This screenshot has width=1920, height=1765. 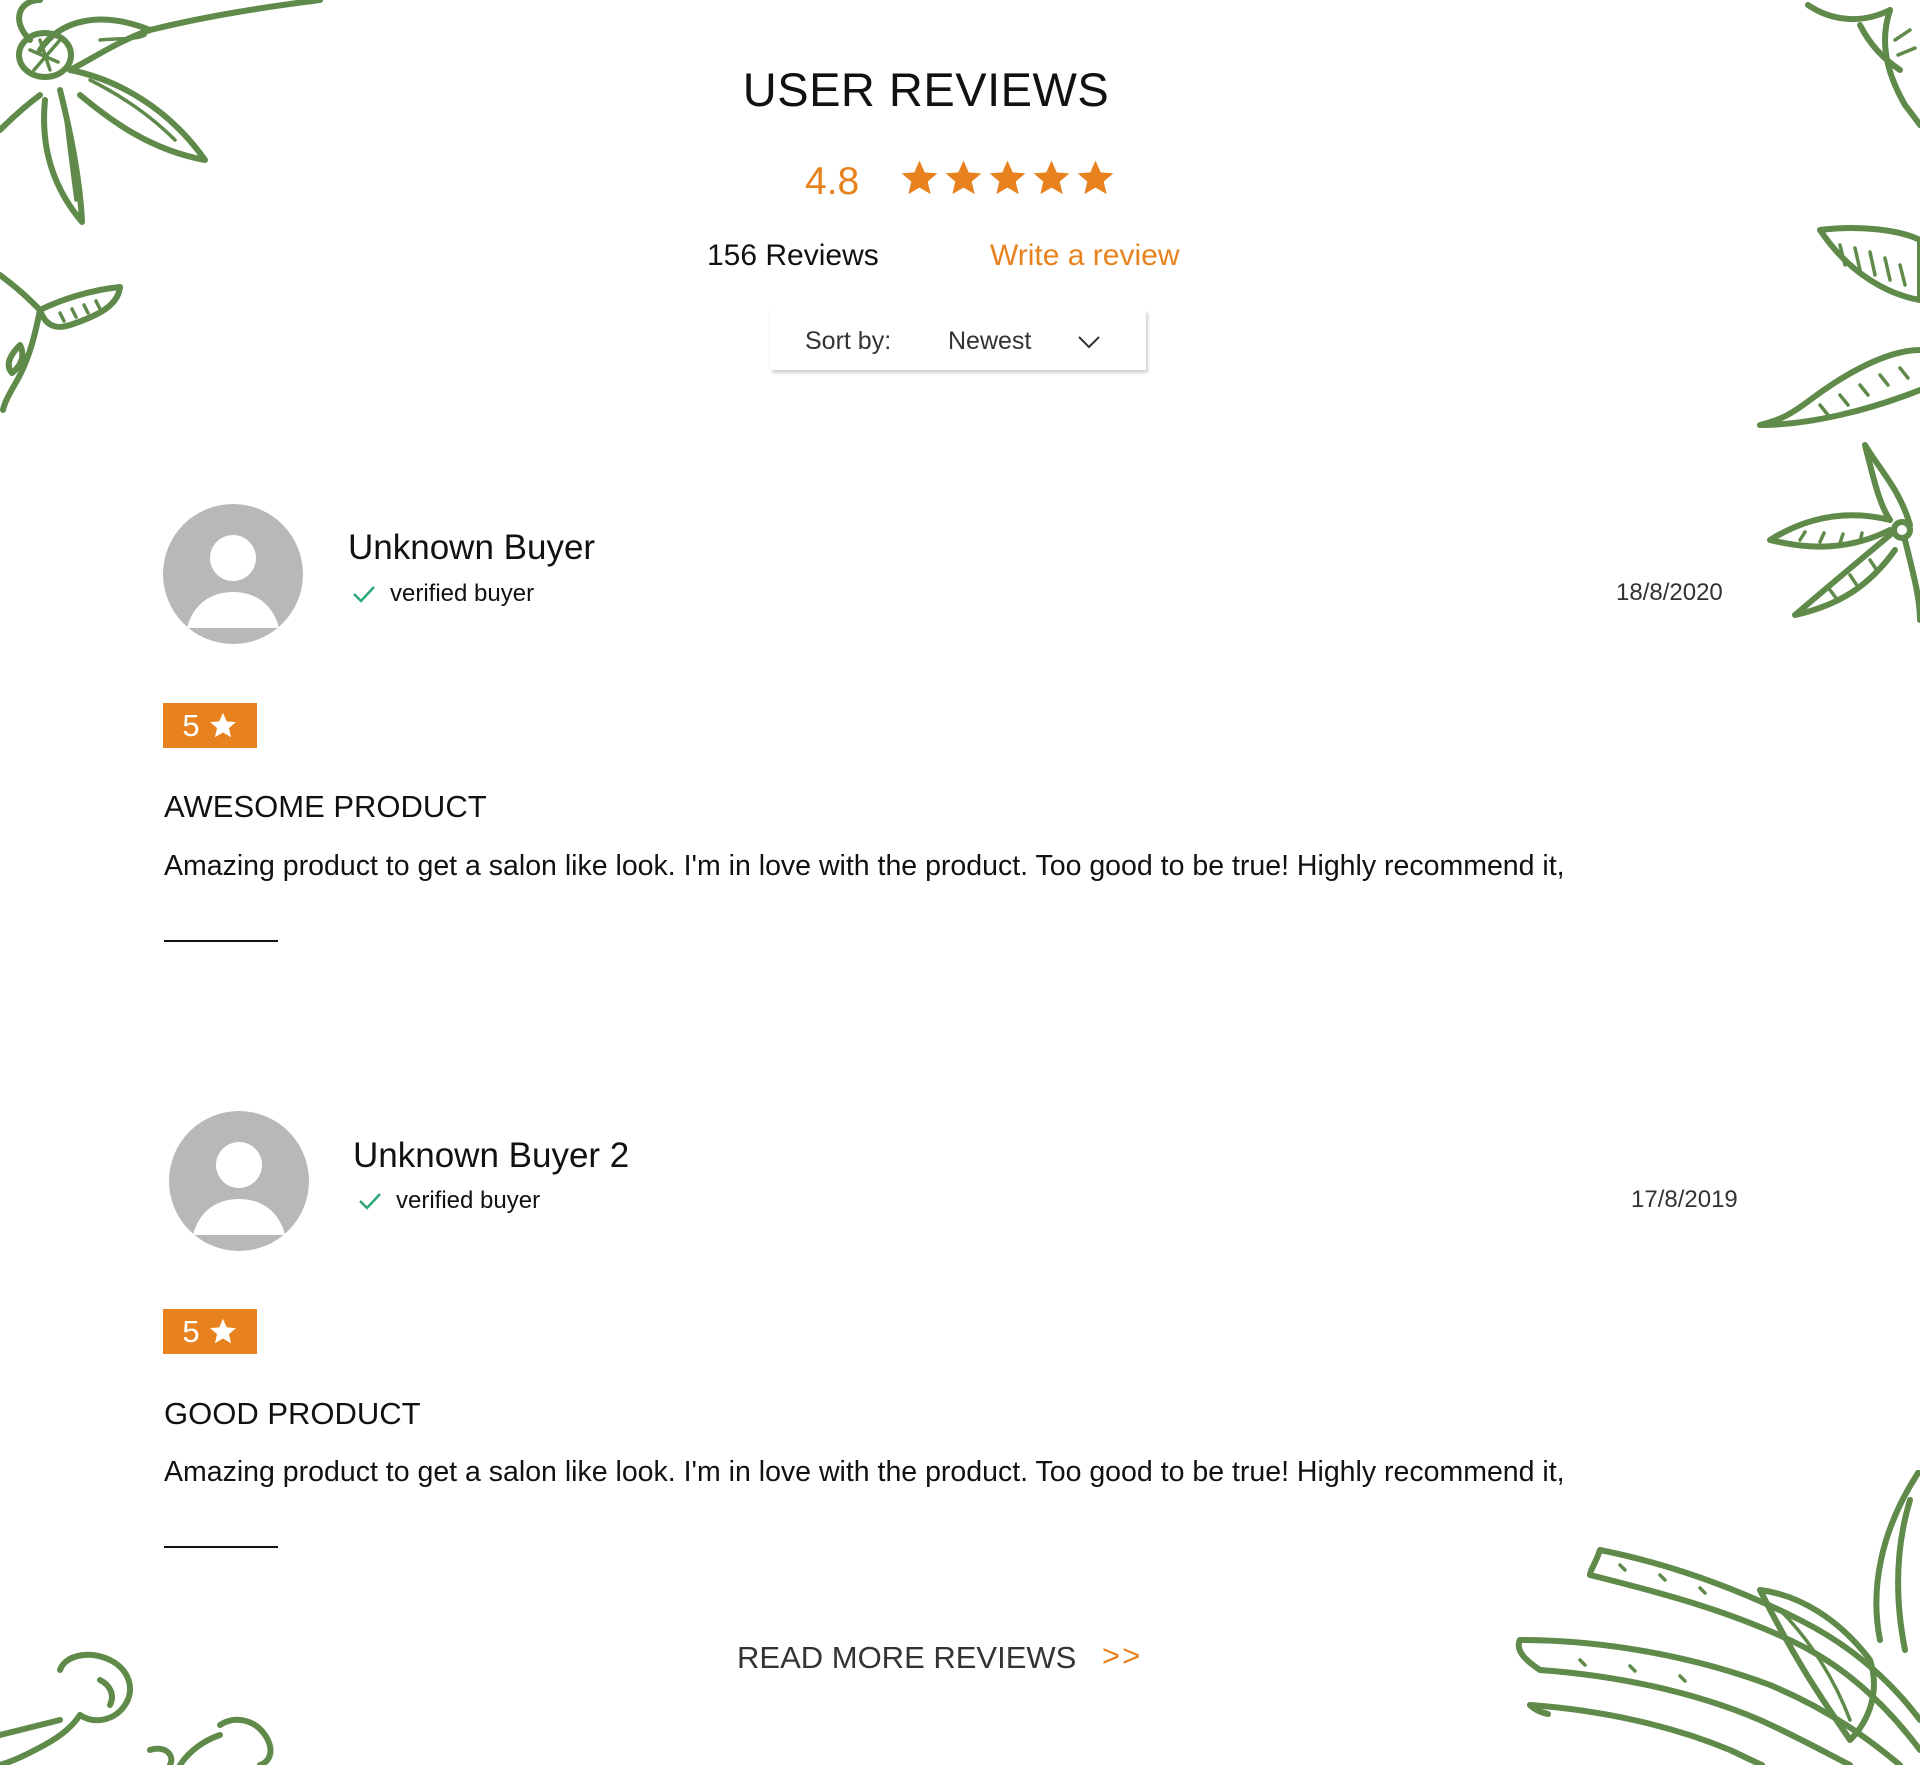 What do you see at coordinates (1710, 1617) in the screenshot?
I see `botanical-bottom-right-vanilla` at bounding box center [1710, 1617].